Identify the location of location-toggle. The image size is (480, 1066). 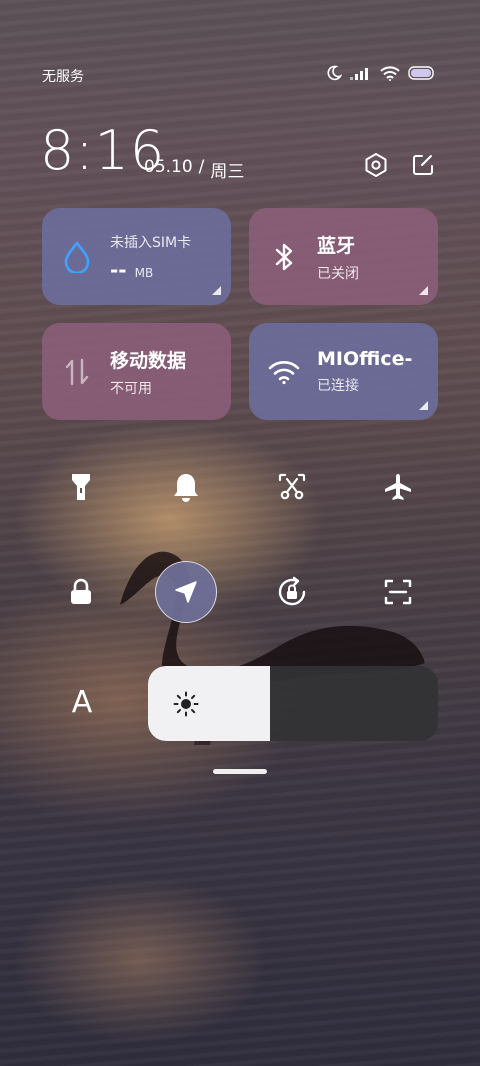
(186, 592).